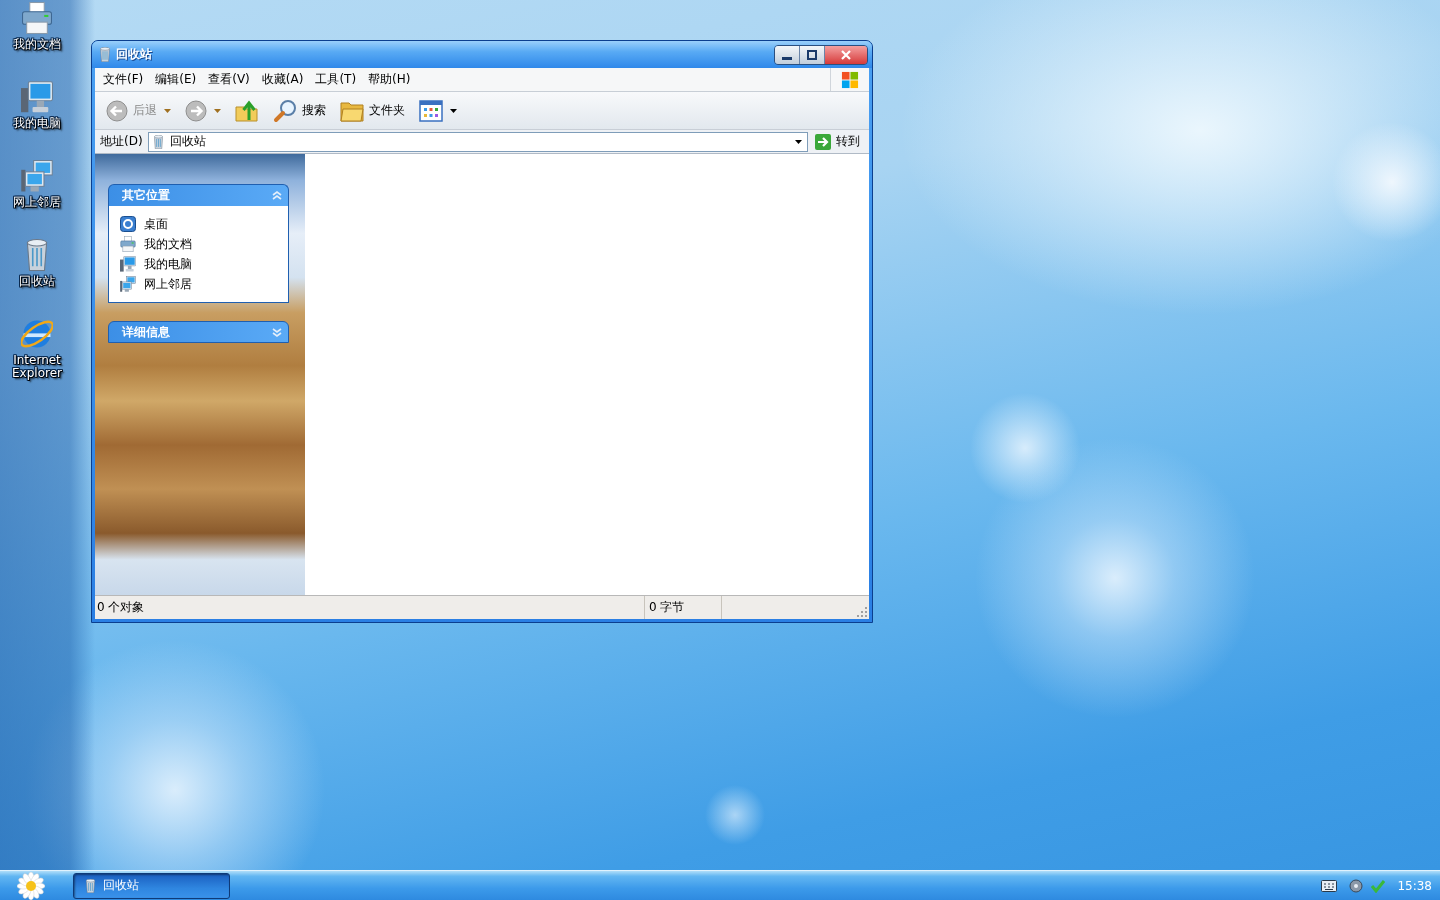  What do you see at coordinates (37, 334) in the screenshot?
I see `globe-orbit-icon` at bounding box center [37, 334].